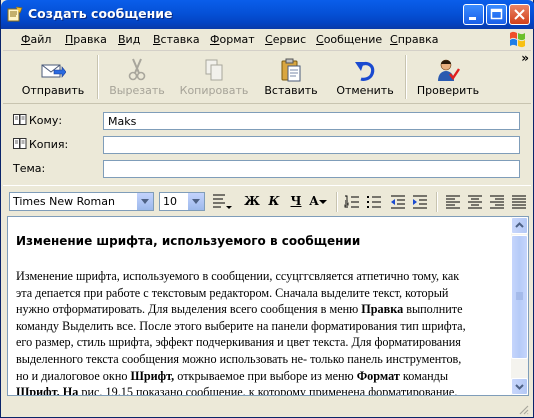 Image resolution: width=534 pixels, height=418 pixels. I want to click on window-title: Создать сообщение, so click(100, 13).